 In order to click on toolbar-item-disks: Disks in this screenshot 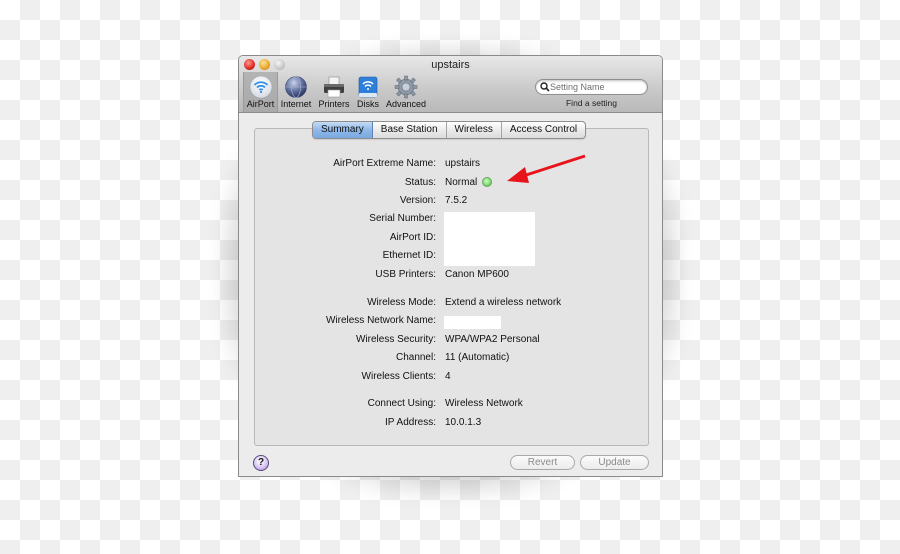, I will do `click(368, 92)`.